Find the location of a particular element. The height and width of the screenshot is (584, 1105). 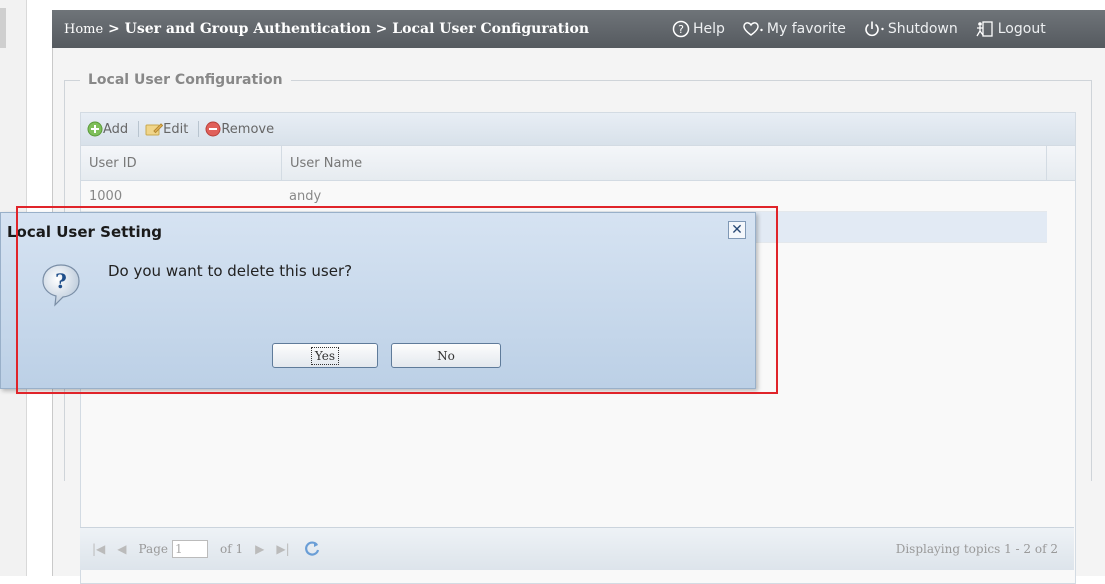

power-icon is located at coordinates (874, 29).